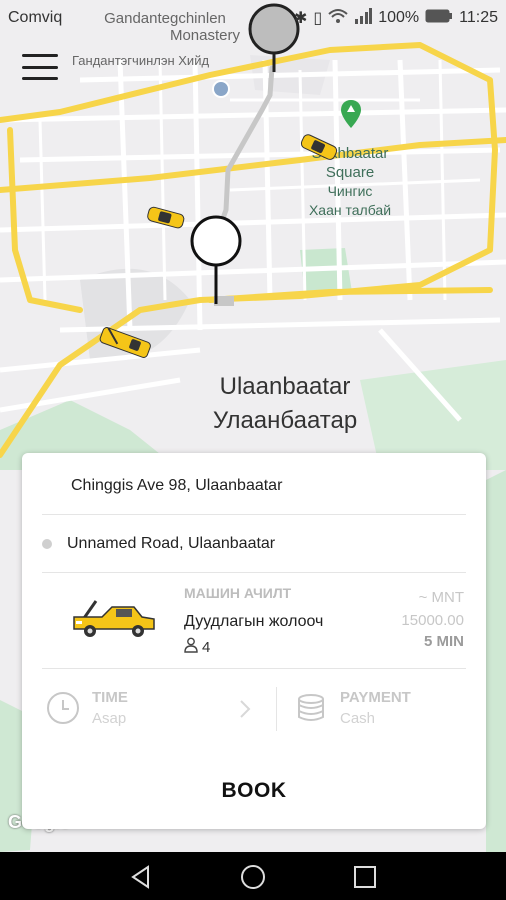  Describe the element at coordinates (276, 709) in the screenshot. I see `options-divider` at that location.